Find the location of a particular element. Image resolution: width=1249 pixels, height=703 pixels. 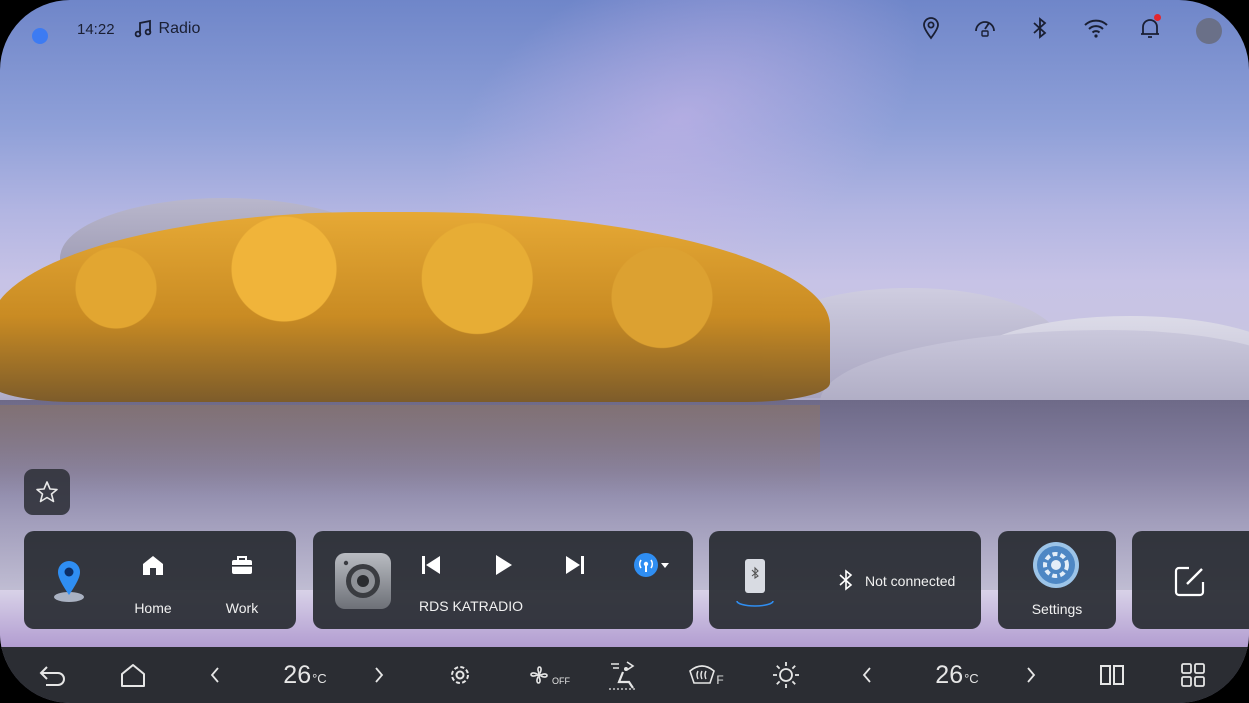

status-bar-left: 14:22 Radio is located at coordinates (138, 29).